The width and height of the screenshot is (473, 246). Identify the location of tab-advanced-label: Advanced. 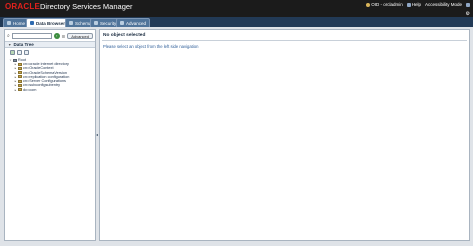
(136, 23).